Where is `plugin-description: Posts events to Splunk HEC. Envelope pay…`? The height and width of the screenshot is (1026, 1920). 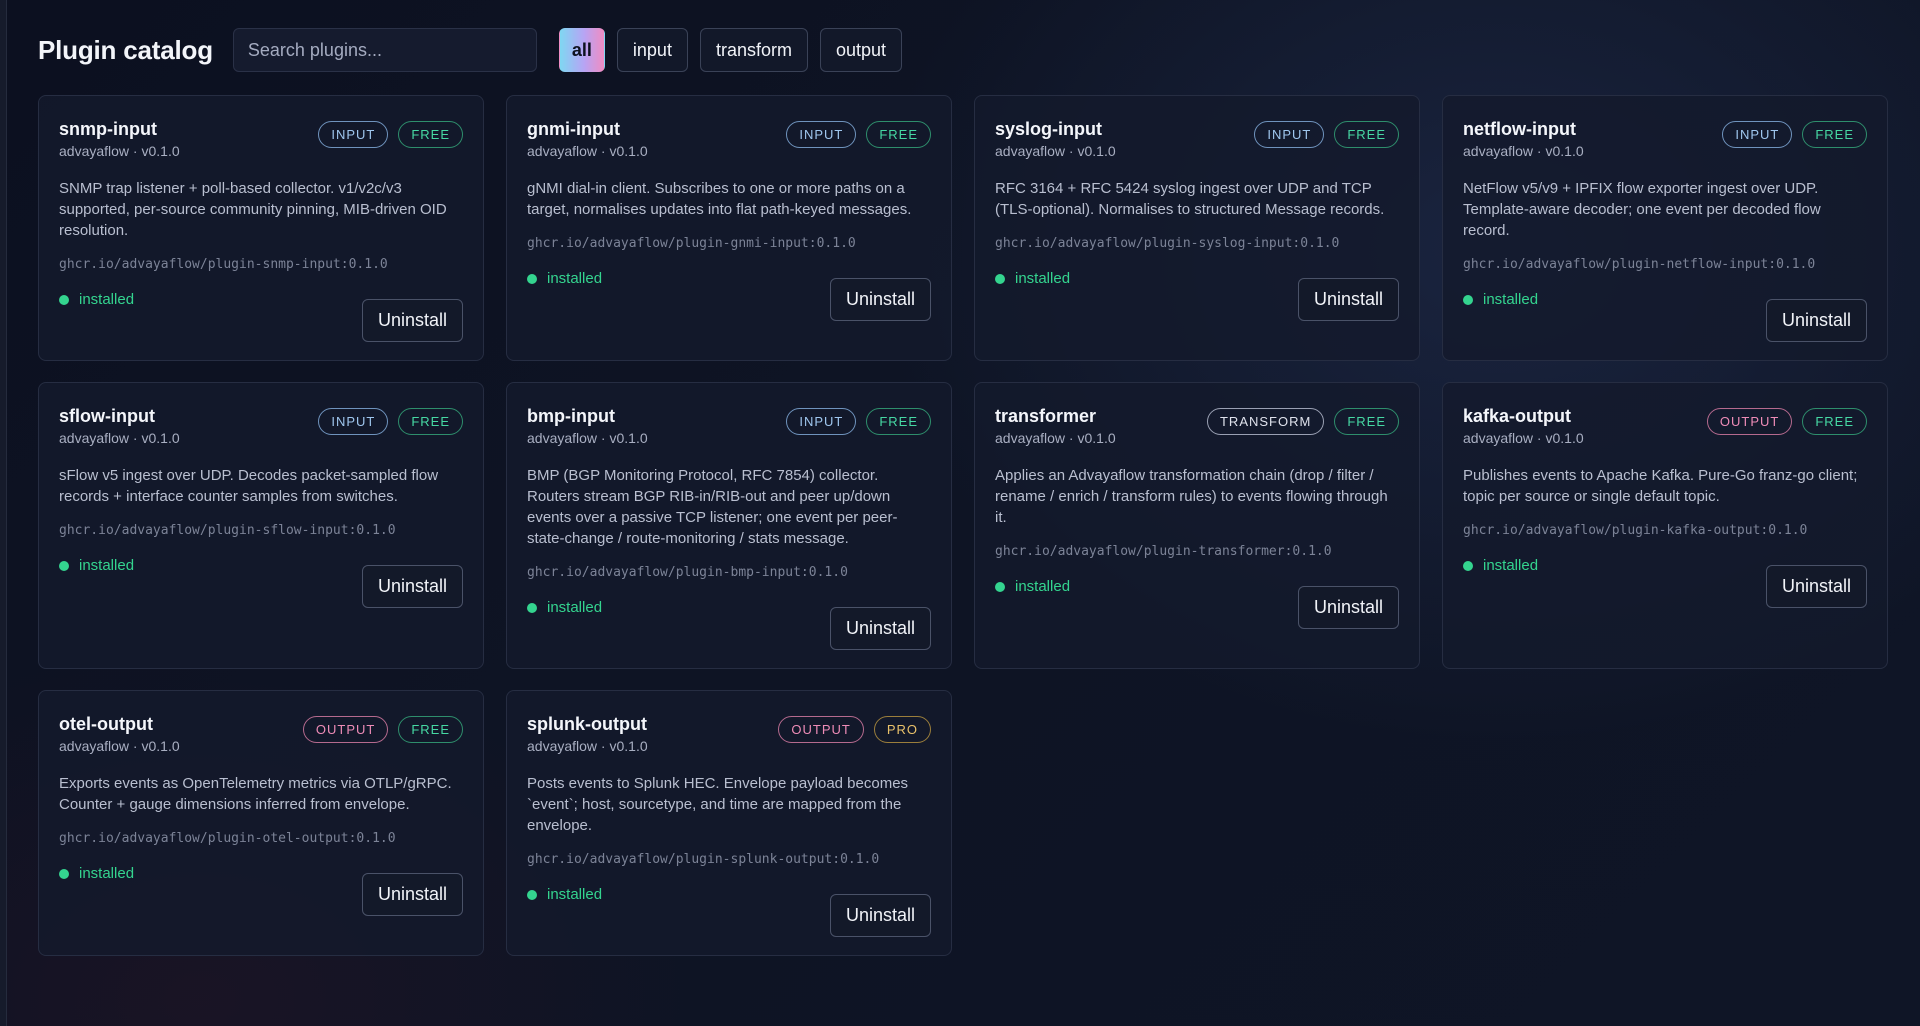 plugin-description: Posts events to Splunk HEC. Envelope pay… is located at coordinates (718, 804).